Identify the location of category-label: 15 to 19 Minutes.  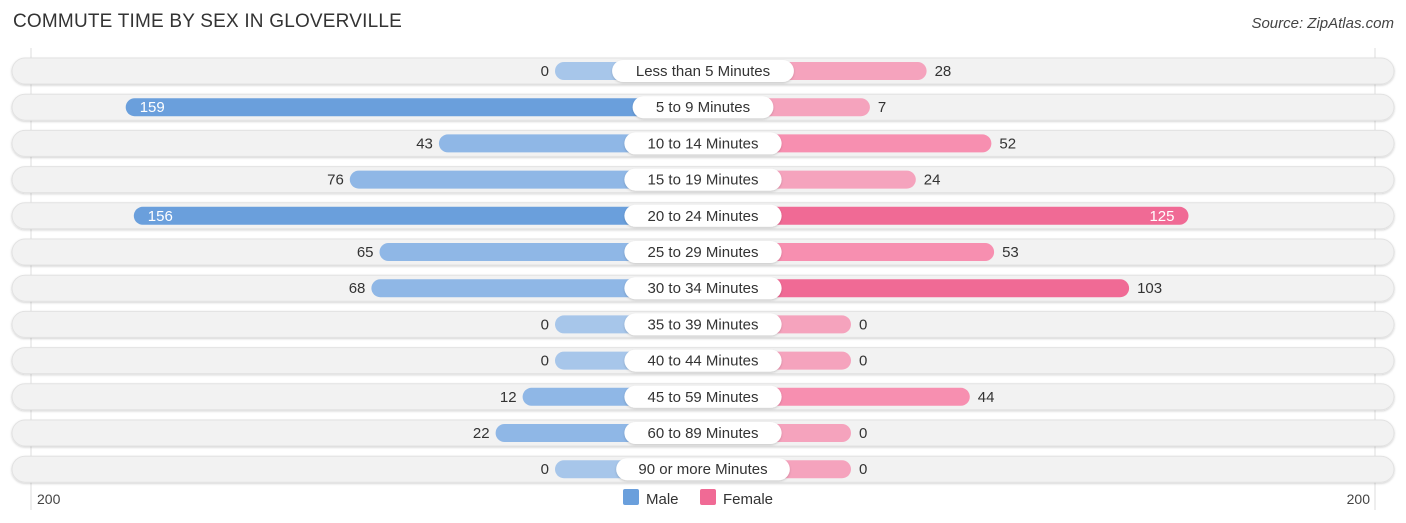
(703, 180).